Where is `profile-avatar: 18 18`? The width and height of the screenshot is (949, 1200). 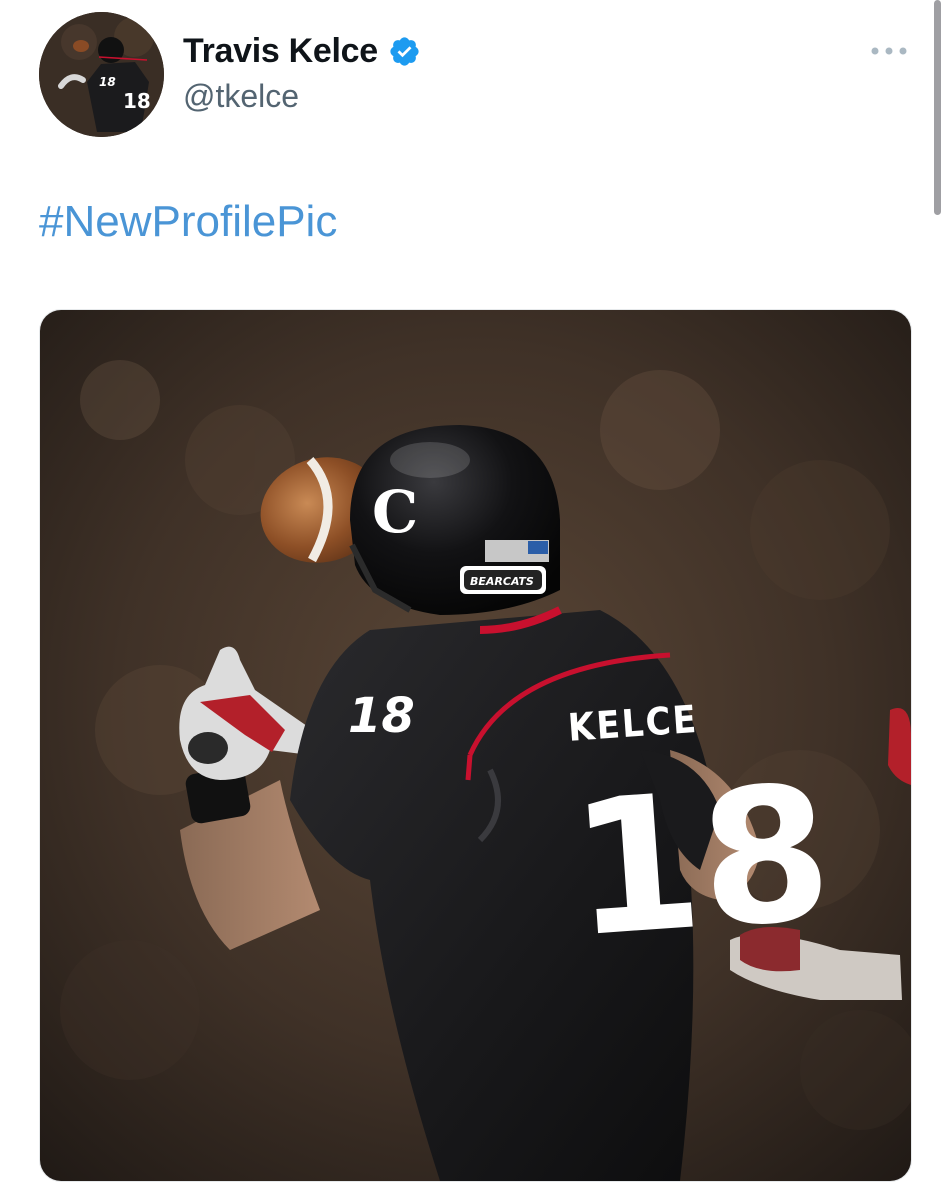
profile-avatar: 18 18 is located at coordinates (101, 74).